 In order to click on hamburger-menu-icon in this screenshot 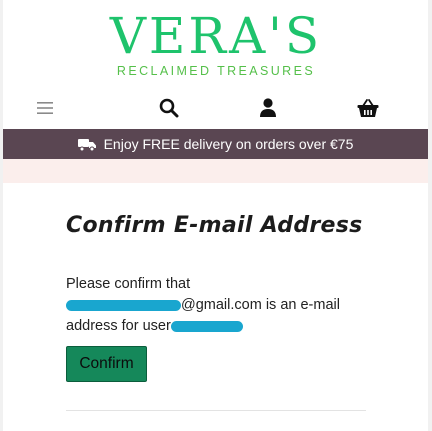, I will do `click(45, 108)`.